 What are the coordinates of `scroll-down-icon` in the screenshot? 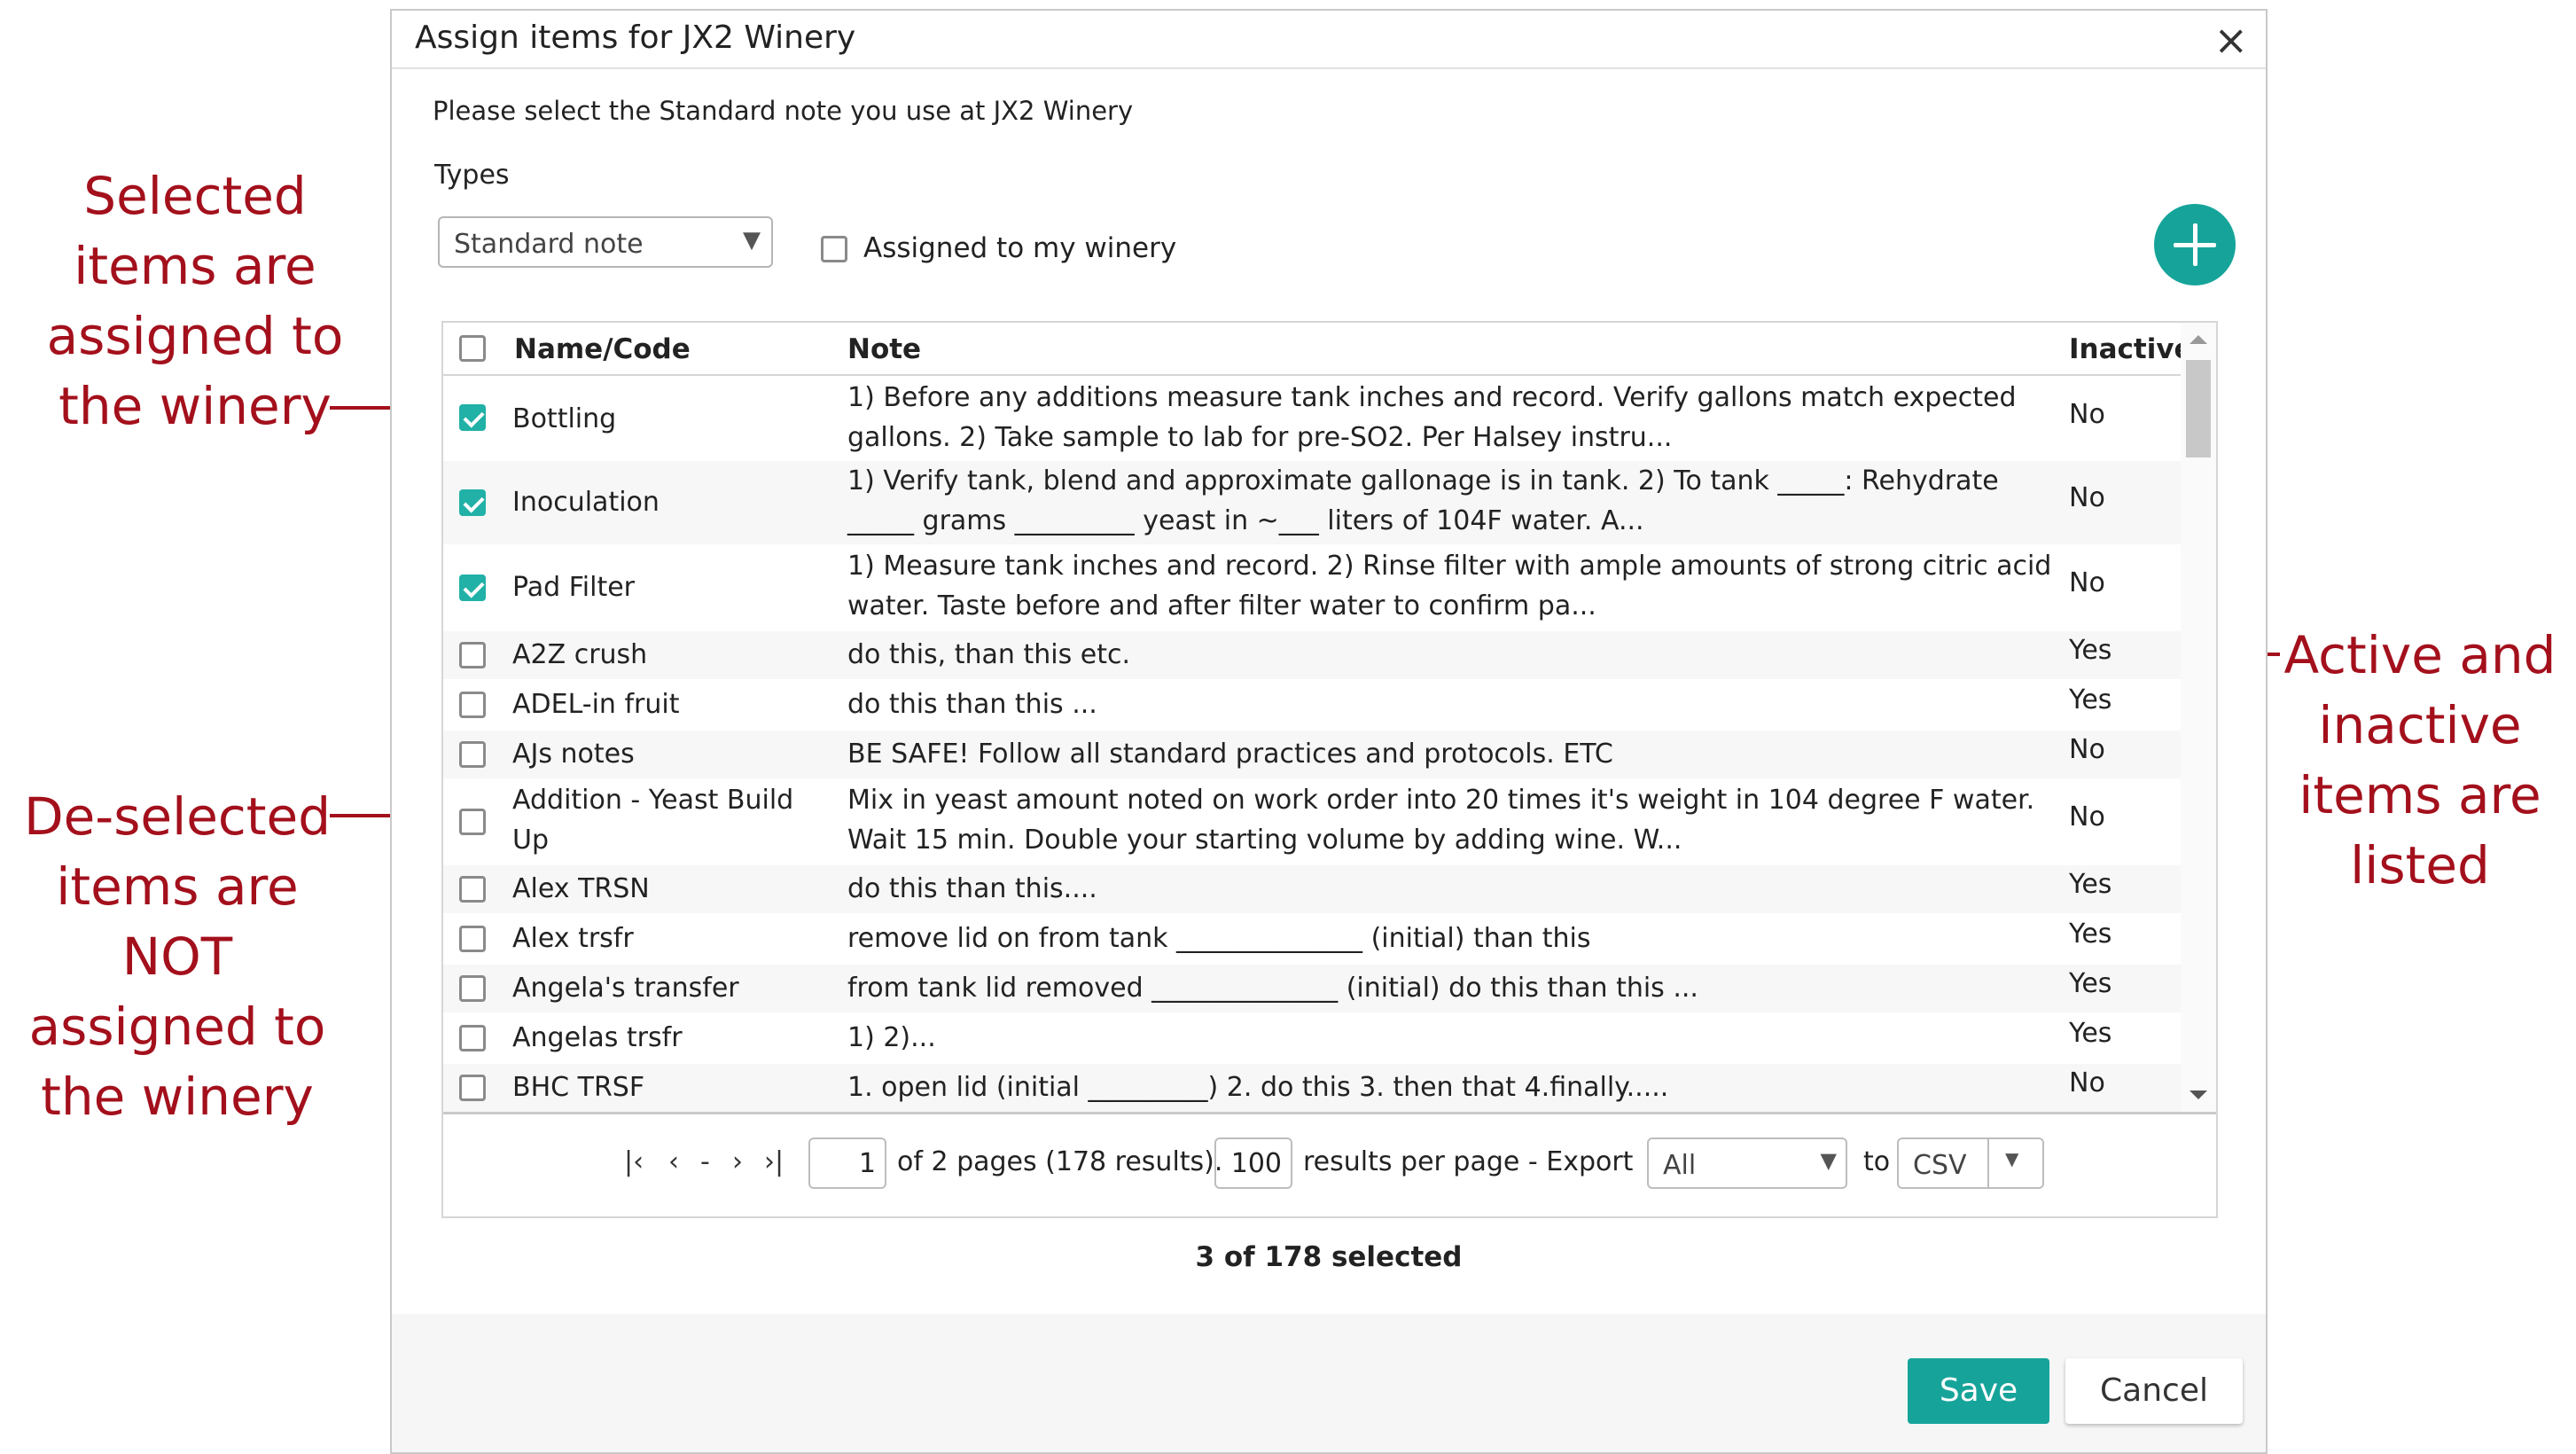 It's located at (2198, 1094).